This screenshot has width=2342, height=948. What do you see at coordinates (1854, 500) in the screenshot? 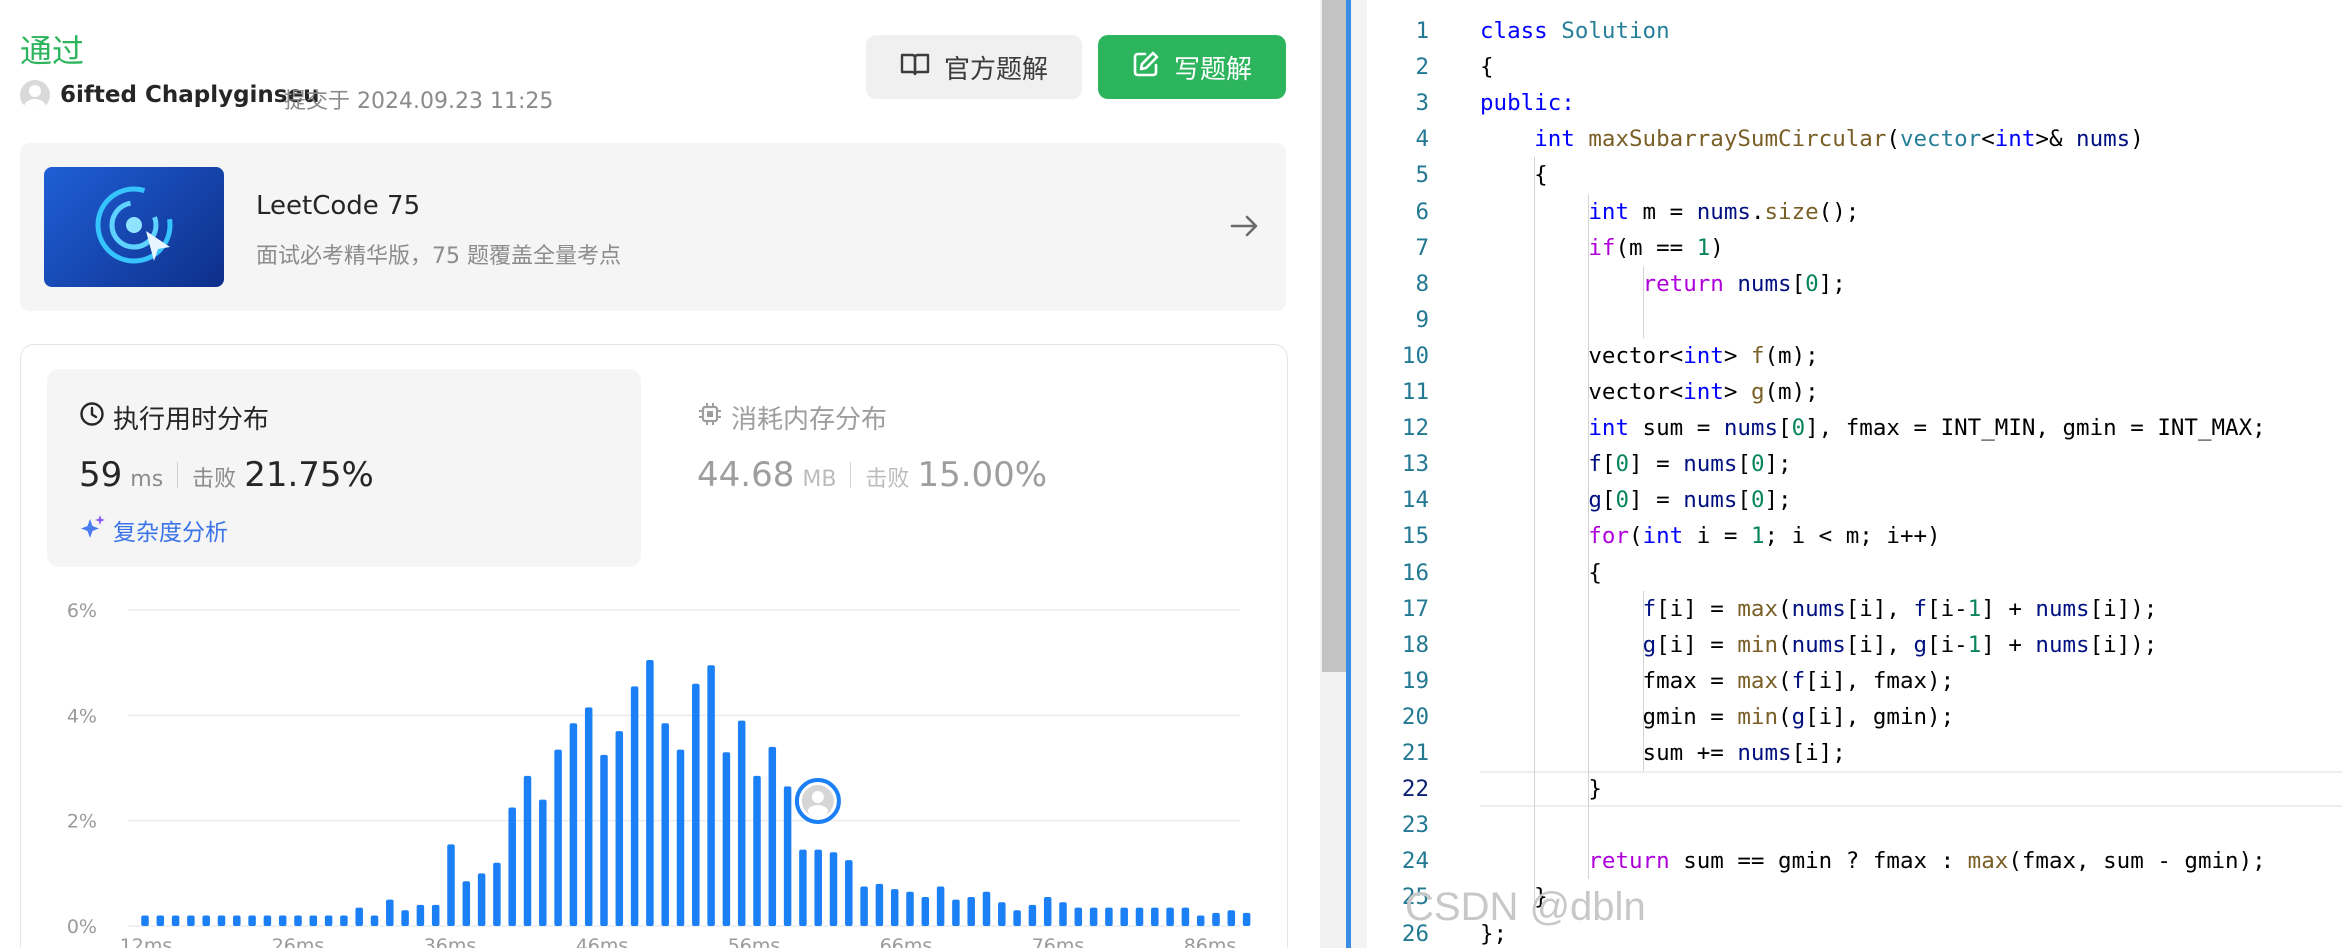
I see `code-line: 14 g[0] = nums[0];` at bounding box center [1854, 500].